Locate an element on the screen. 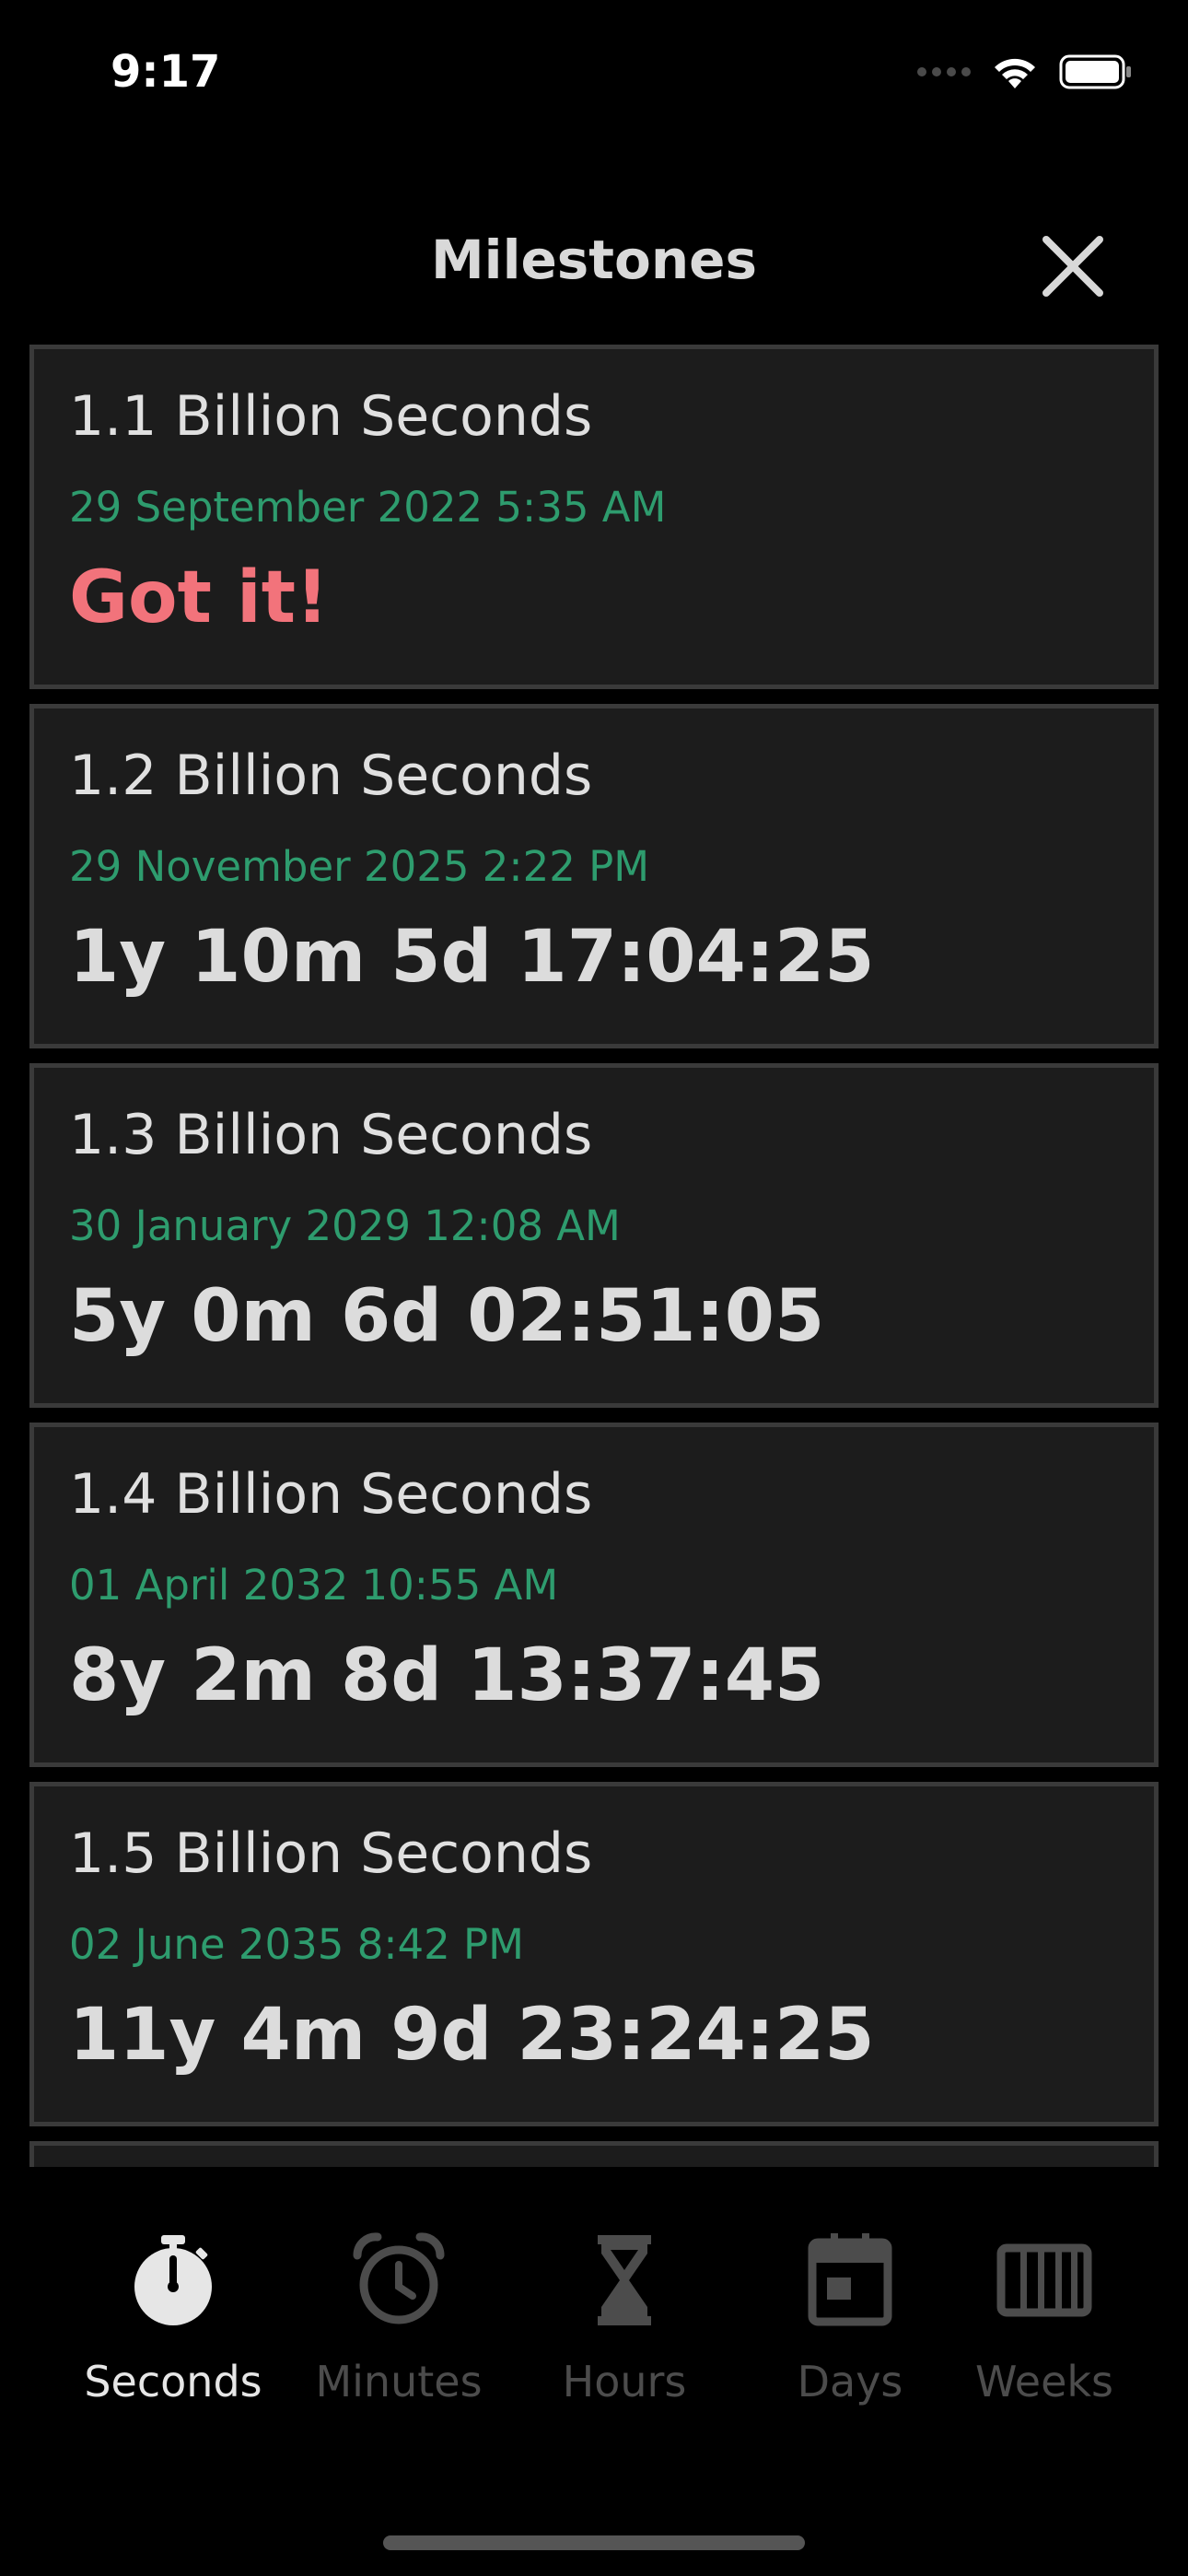  signal-icon is located at coordinates (944, 71).